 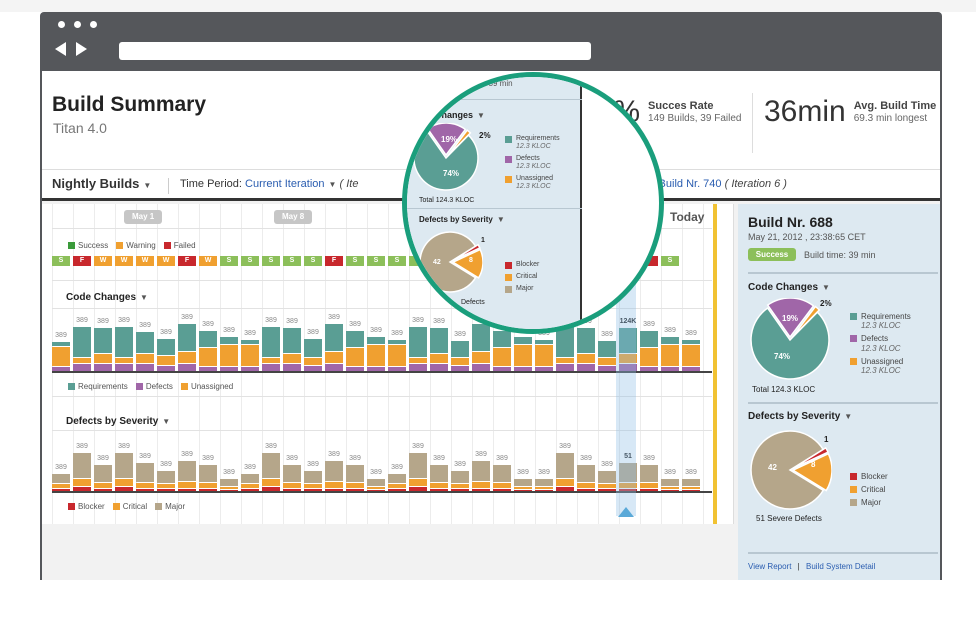 What do you see at coordinates (81, 49) in the screenshot?
I see `forward-arrow-icon` at bounding box center [81, 49].